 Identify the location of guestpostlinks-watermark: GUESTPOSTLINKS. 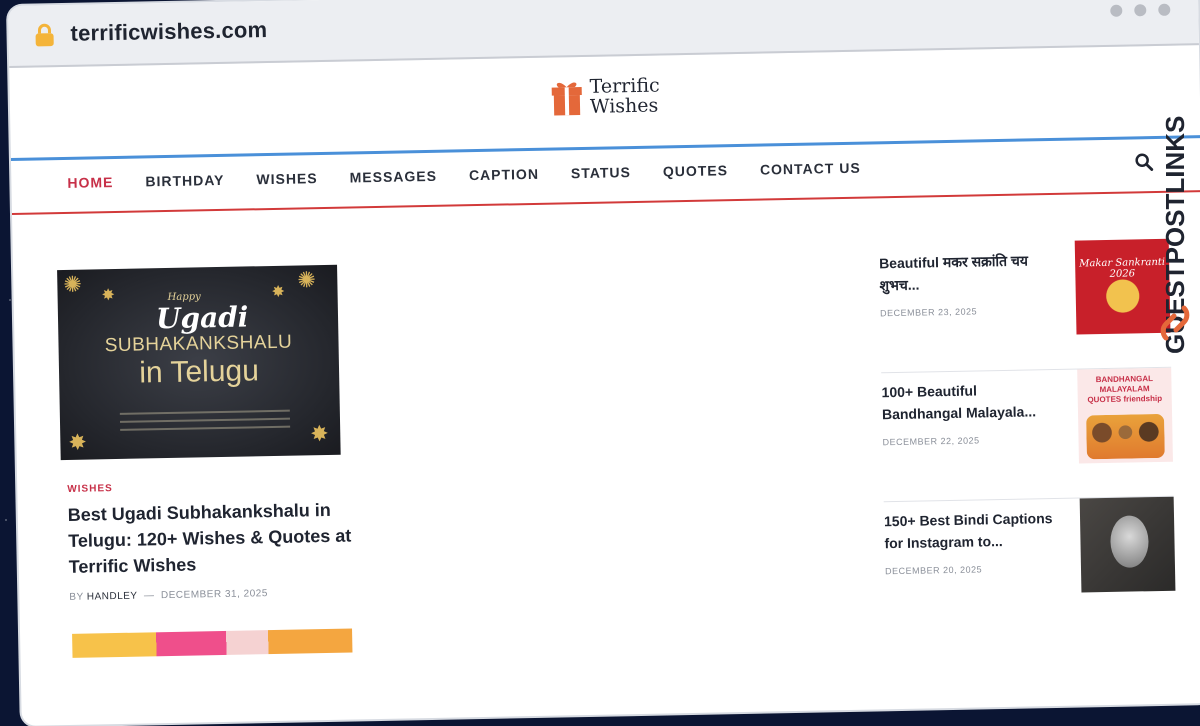
(1175, 235).